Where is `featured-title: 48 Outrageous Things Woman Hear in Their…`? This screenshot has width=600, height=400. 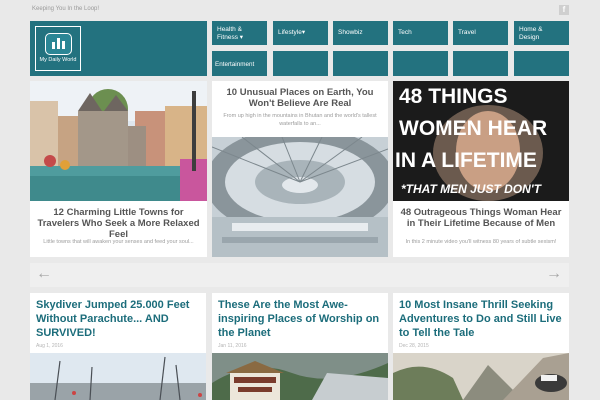
featured-title: 48 Outrageous Things Woman Hear in Their… is located at coordinates (481, 218).